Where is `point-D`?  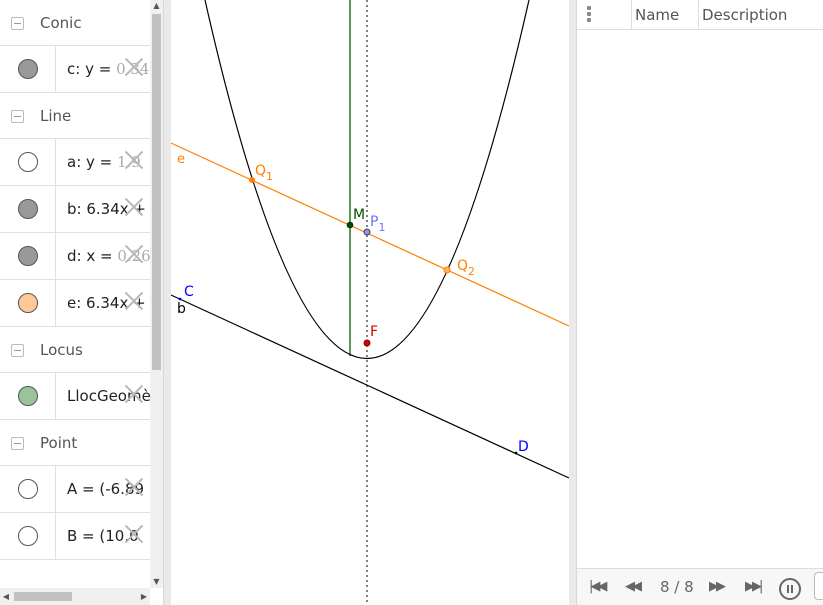 point-D is located at coordinates (516, 453).